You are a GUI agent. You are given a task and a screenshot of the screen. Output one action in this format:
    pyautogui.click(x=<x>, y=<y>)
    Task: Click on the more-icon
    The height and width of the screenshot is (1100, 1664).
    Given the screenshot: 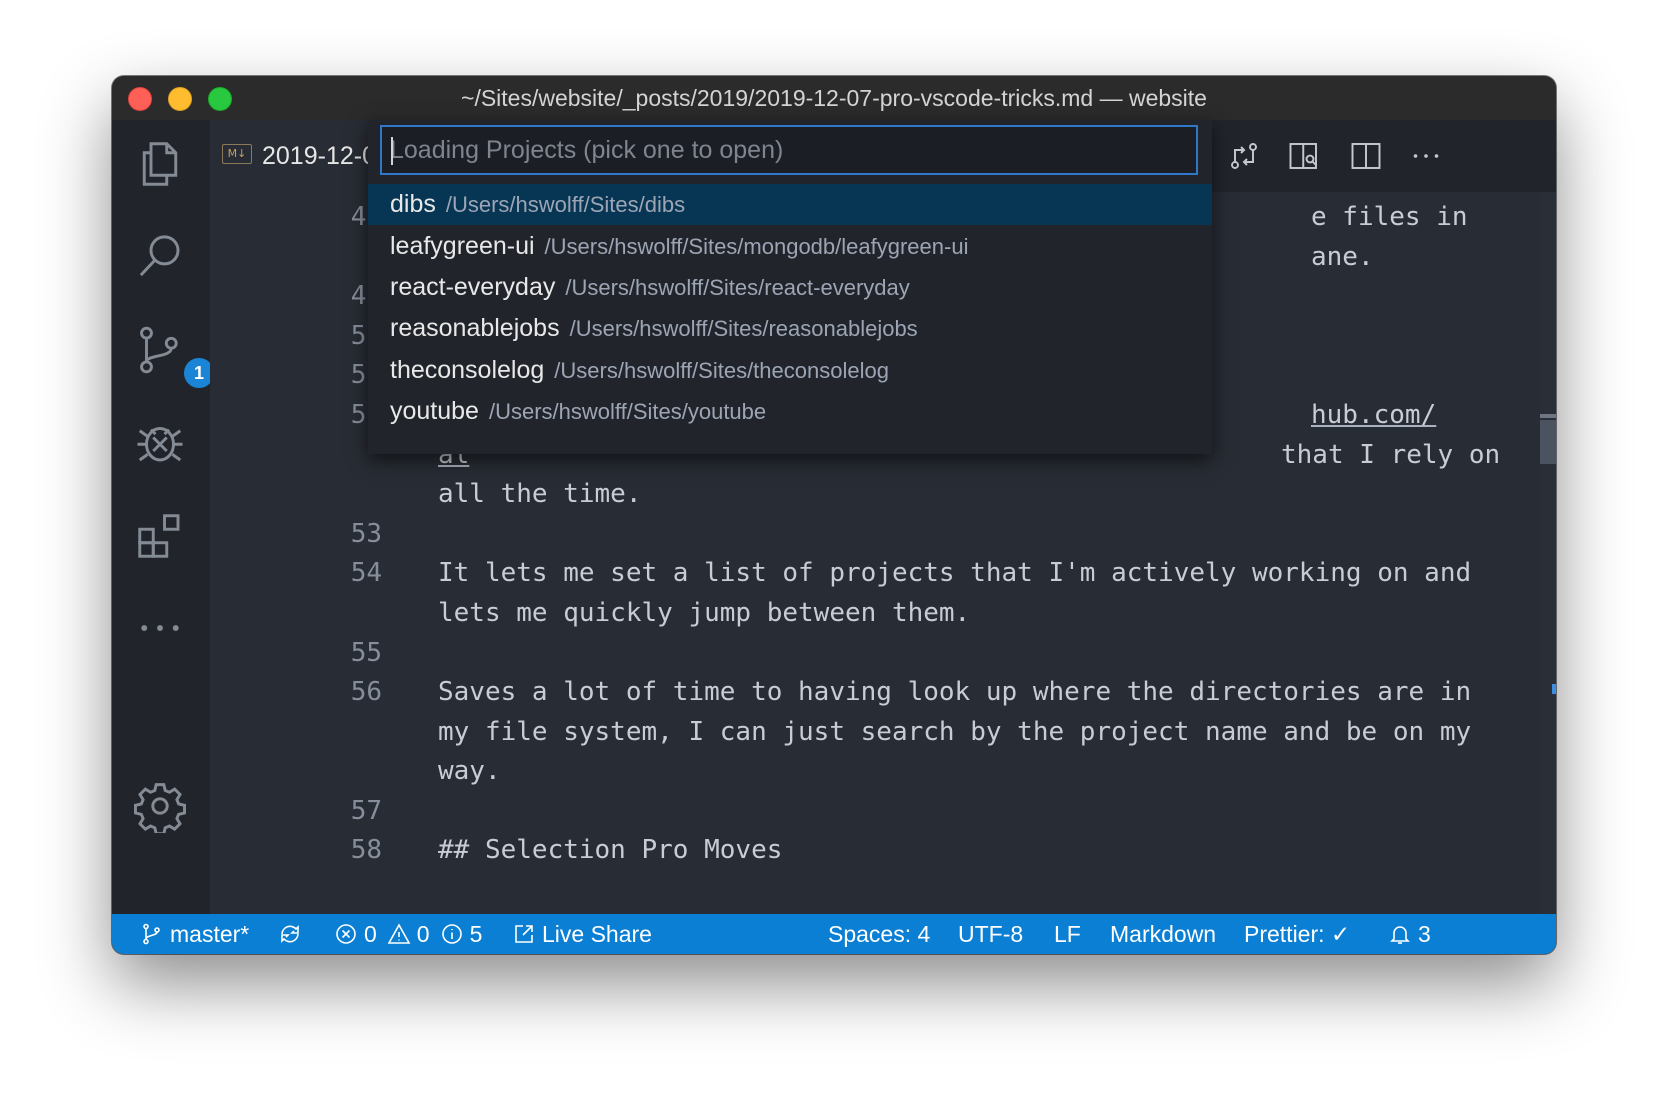 What is the action you would take?
    pyautogui.click(x=160, y=628)
    